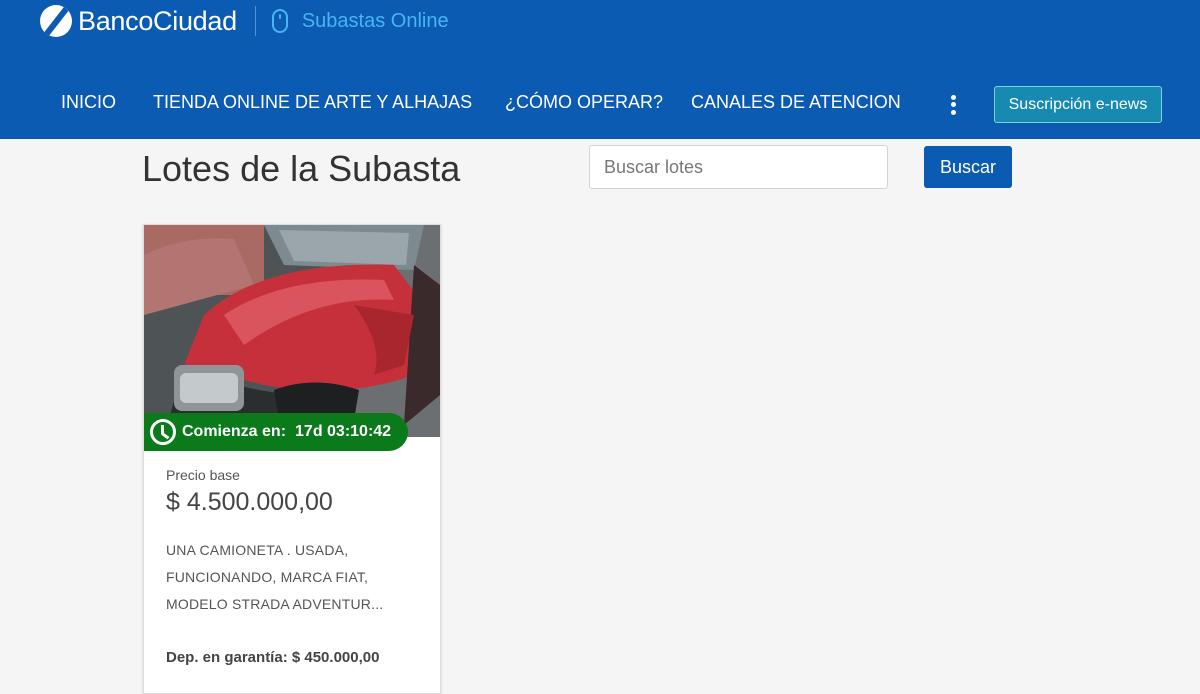 The image size is (1200, 694). Describe the element at coordinates (273, 657) in the screenshot. I see `deposit-amount: Dep. en garantía: $ 450.000,00` at that location.